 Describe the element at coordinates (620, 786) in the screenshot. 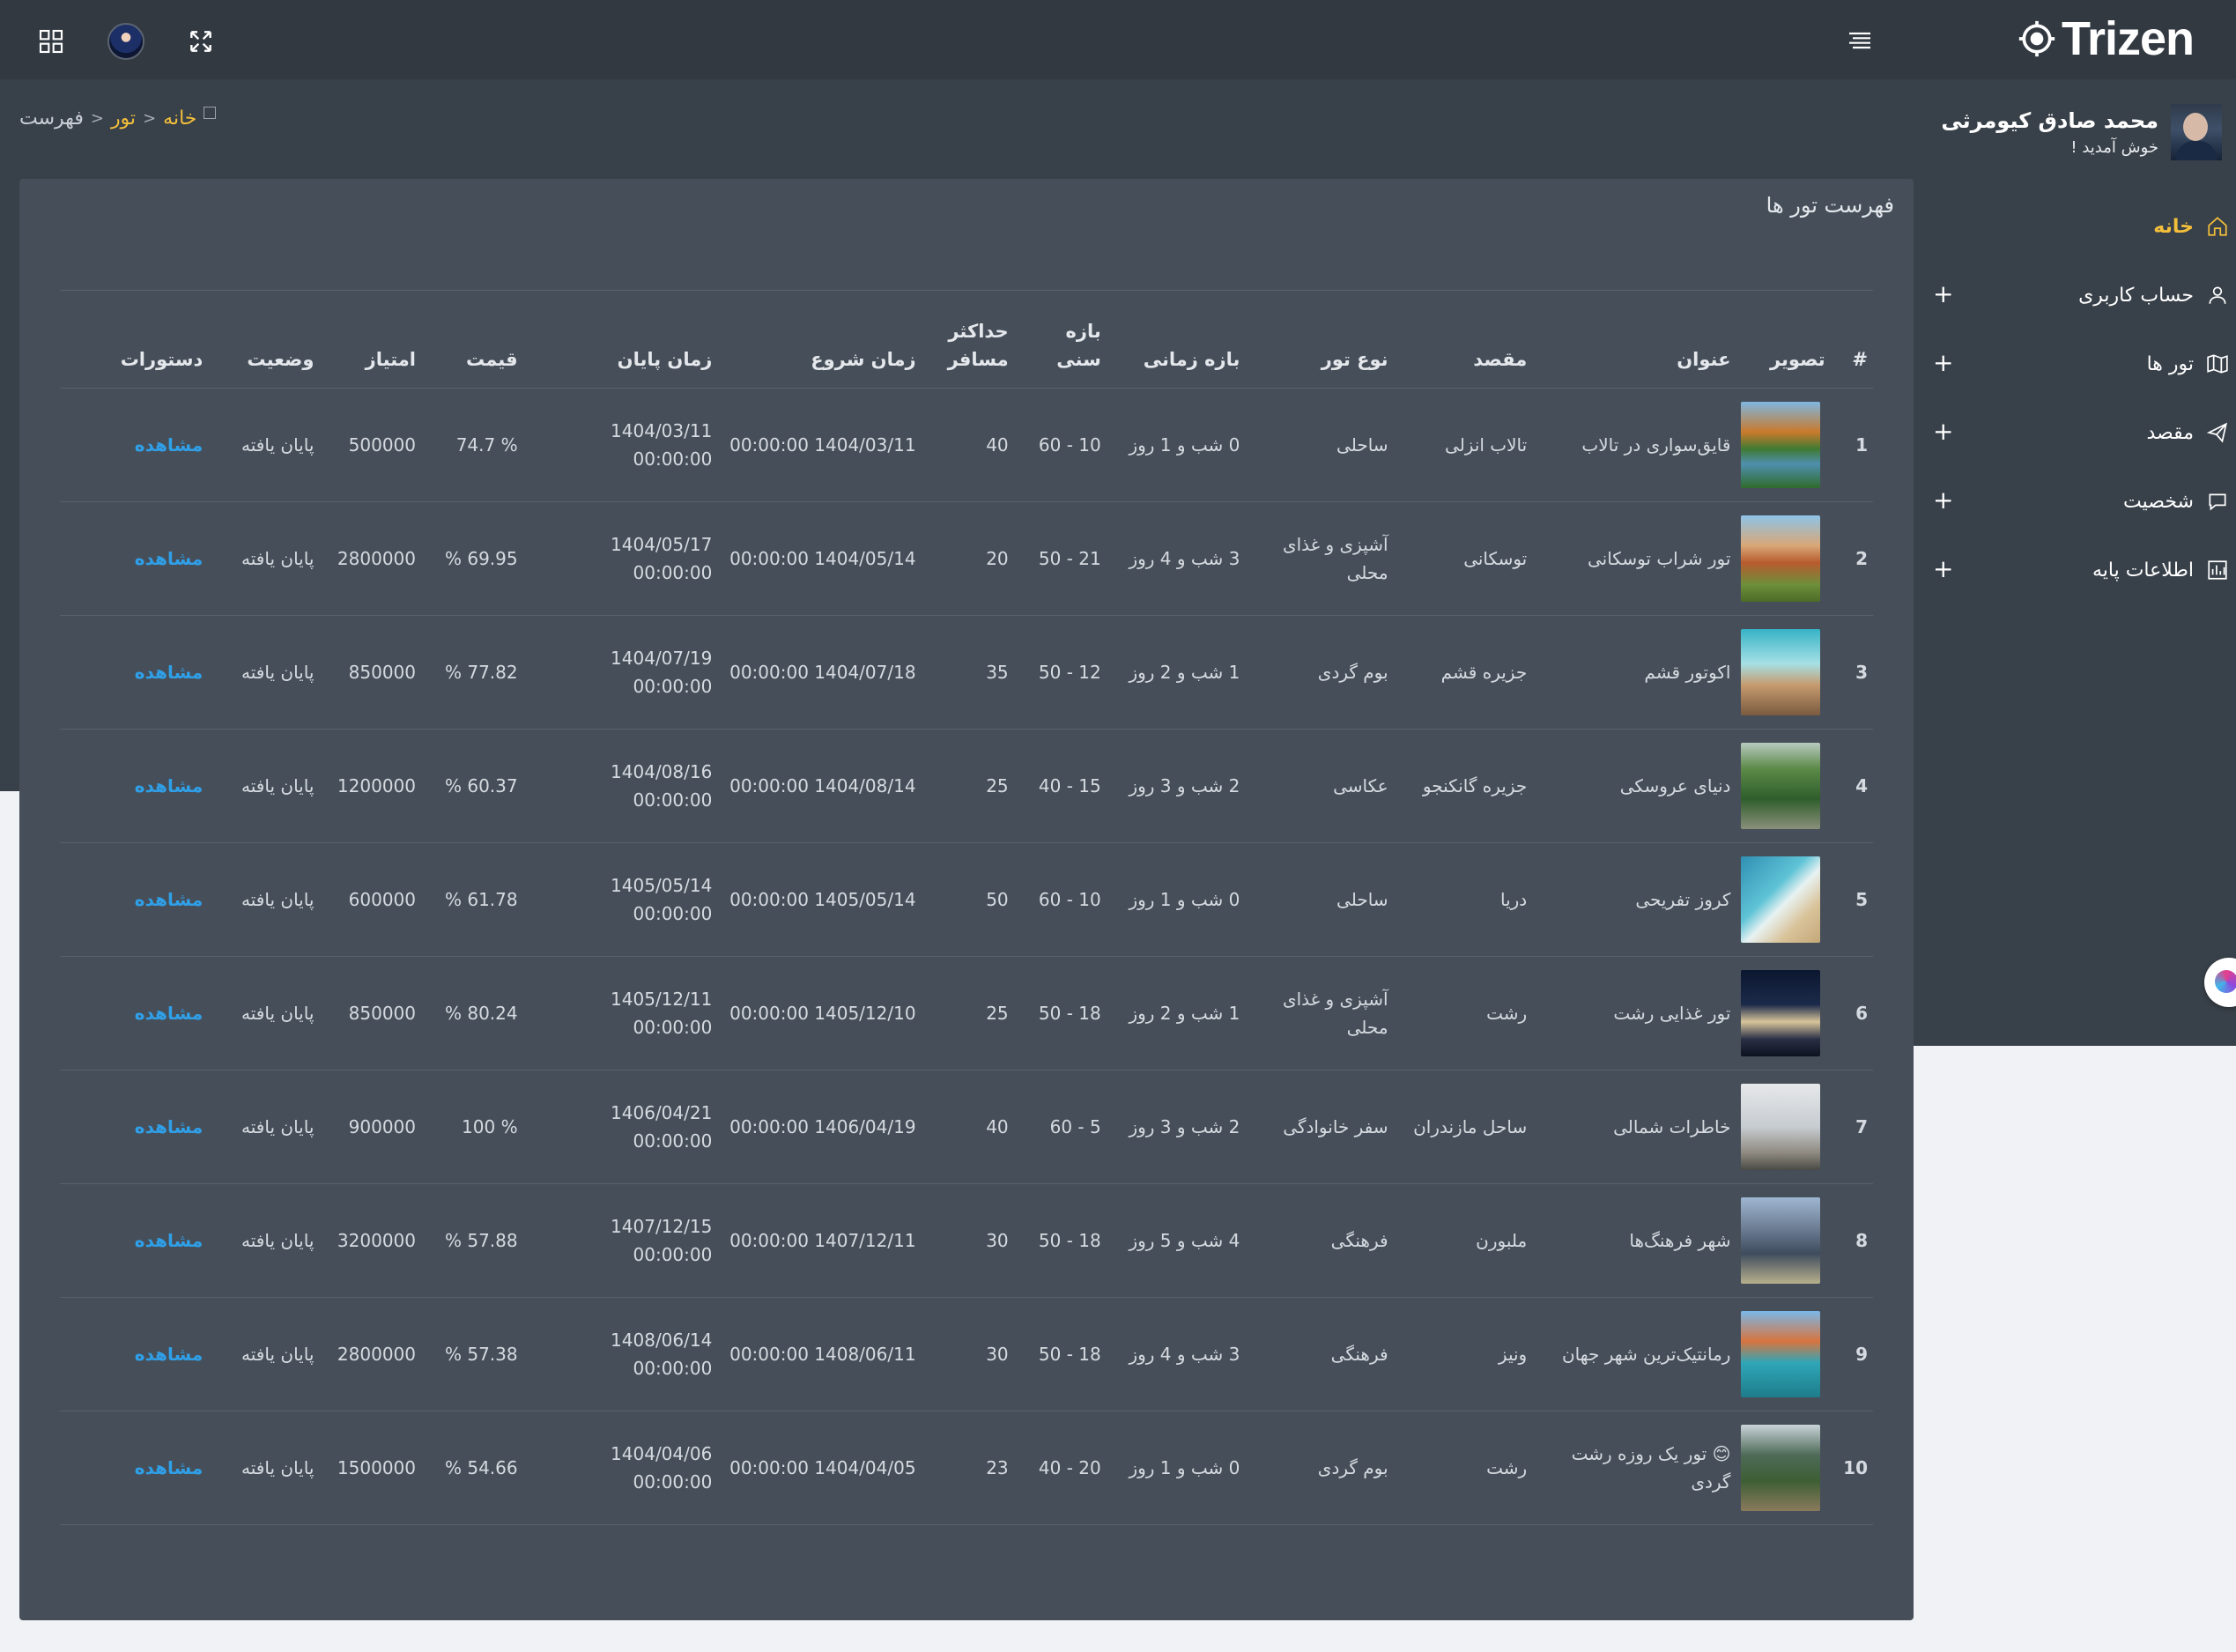

I see `tour-end-time: 1404/08/16 00:00:00` at that location.